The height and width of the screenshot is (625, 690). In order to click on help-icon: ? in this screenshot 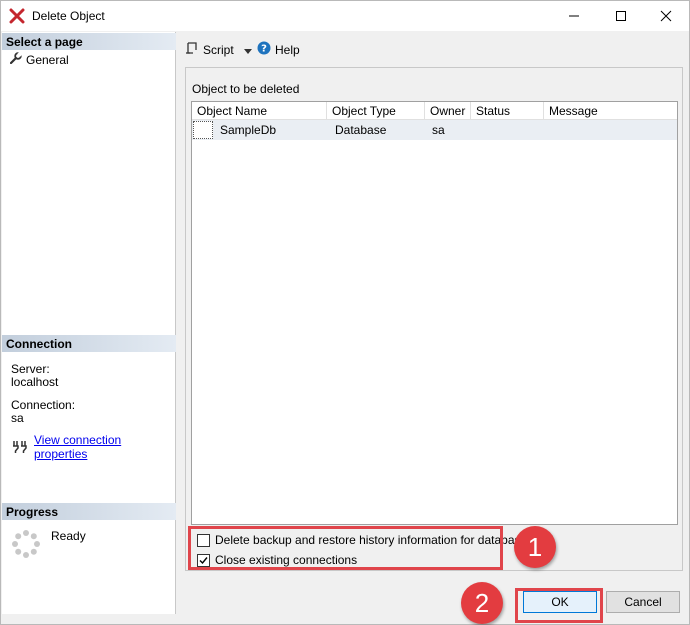, I will do `click(264, 49)`.